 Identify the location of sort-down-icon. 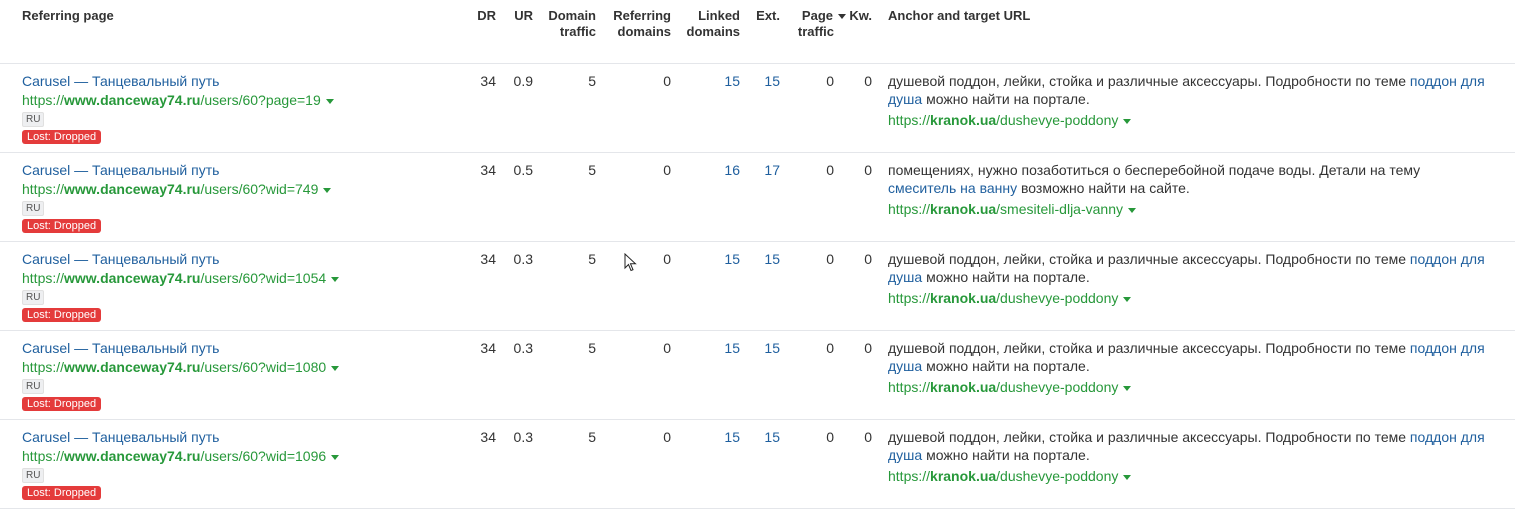
(842, 17).